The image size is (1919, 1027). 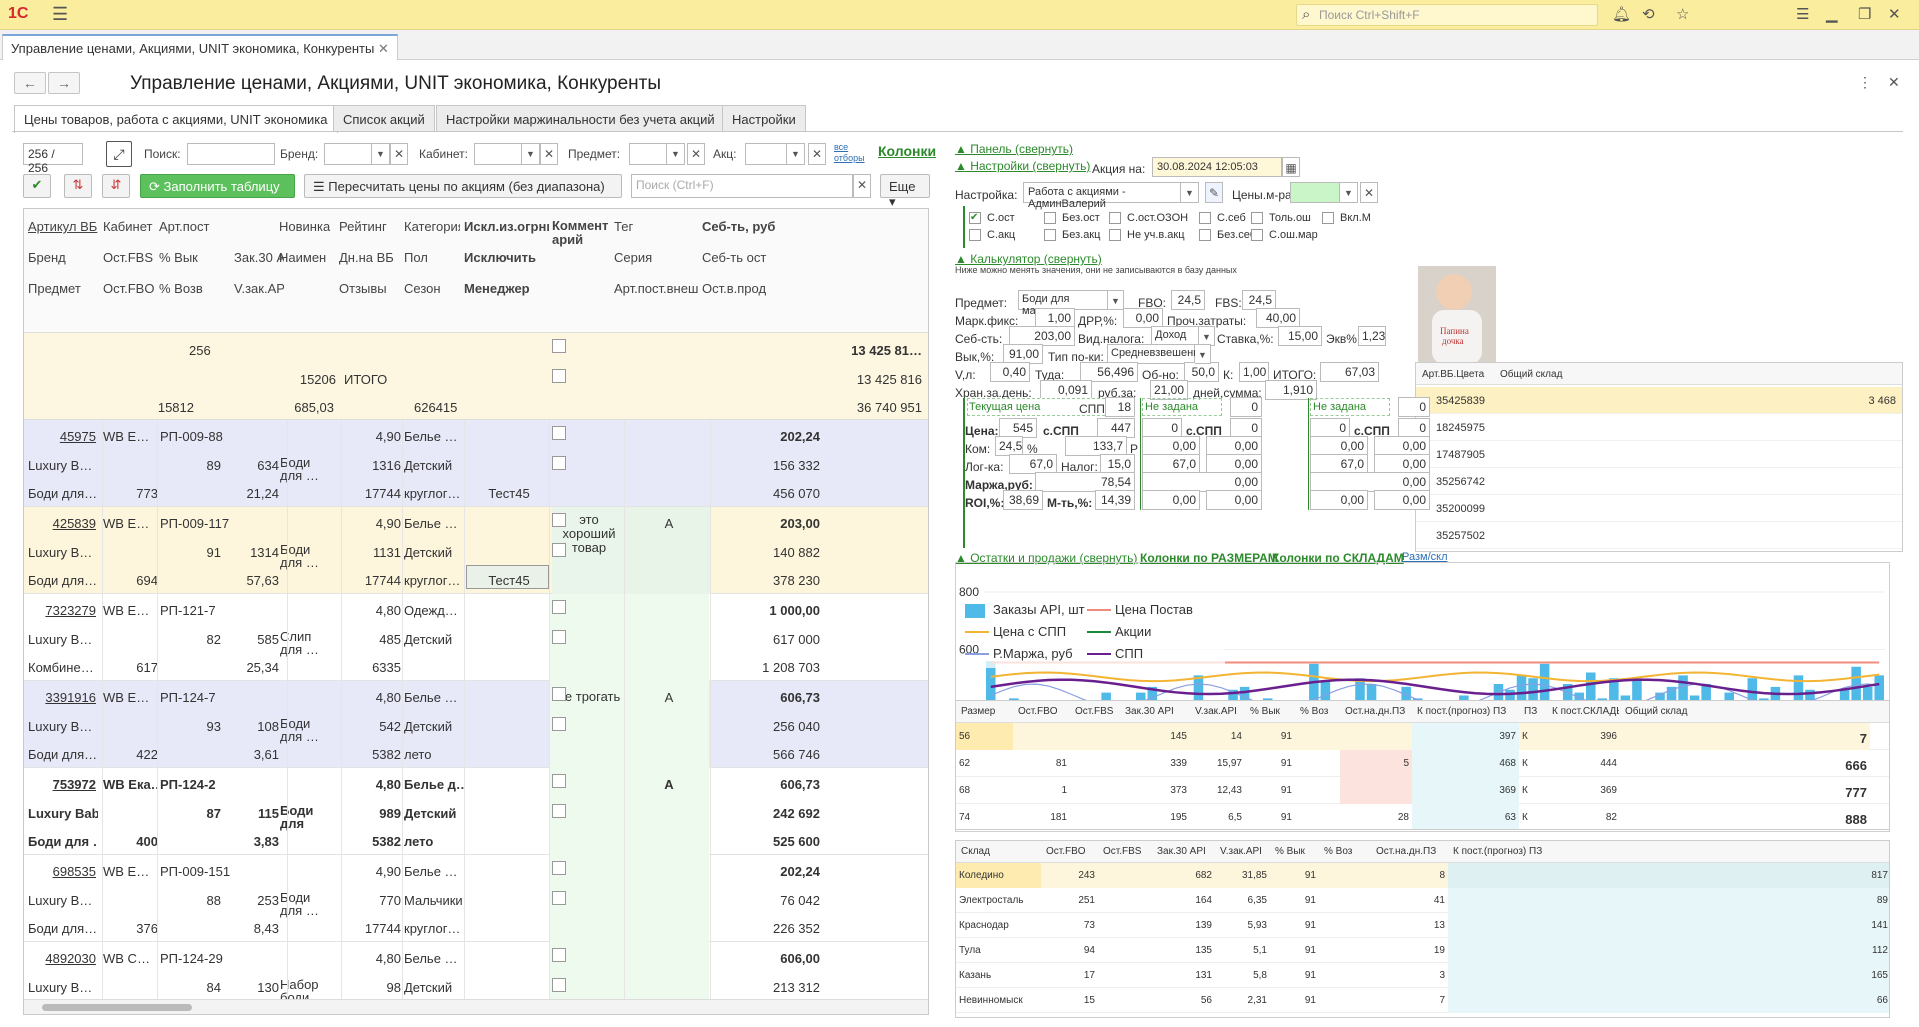 I want to click on akc-clear-icon: ✕, so click(x=817, y=154).